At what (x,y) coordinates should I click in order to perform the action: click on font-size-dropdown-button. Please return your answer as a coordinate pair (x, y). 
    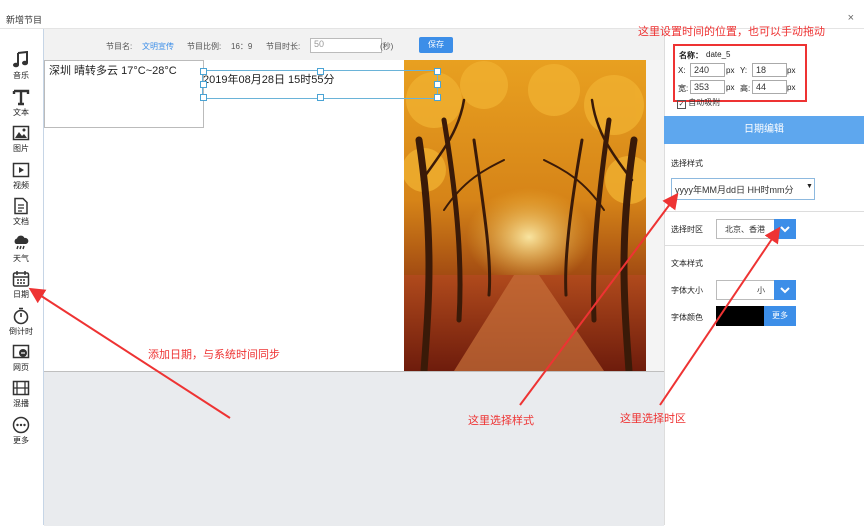
    Looking at the image, I should click on (785, 290).